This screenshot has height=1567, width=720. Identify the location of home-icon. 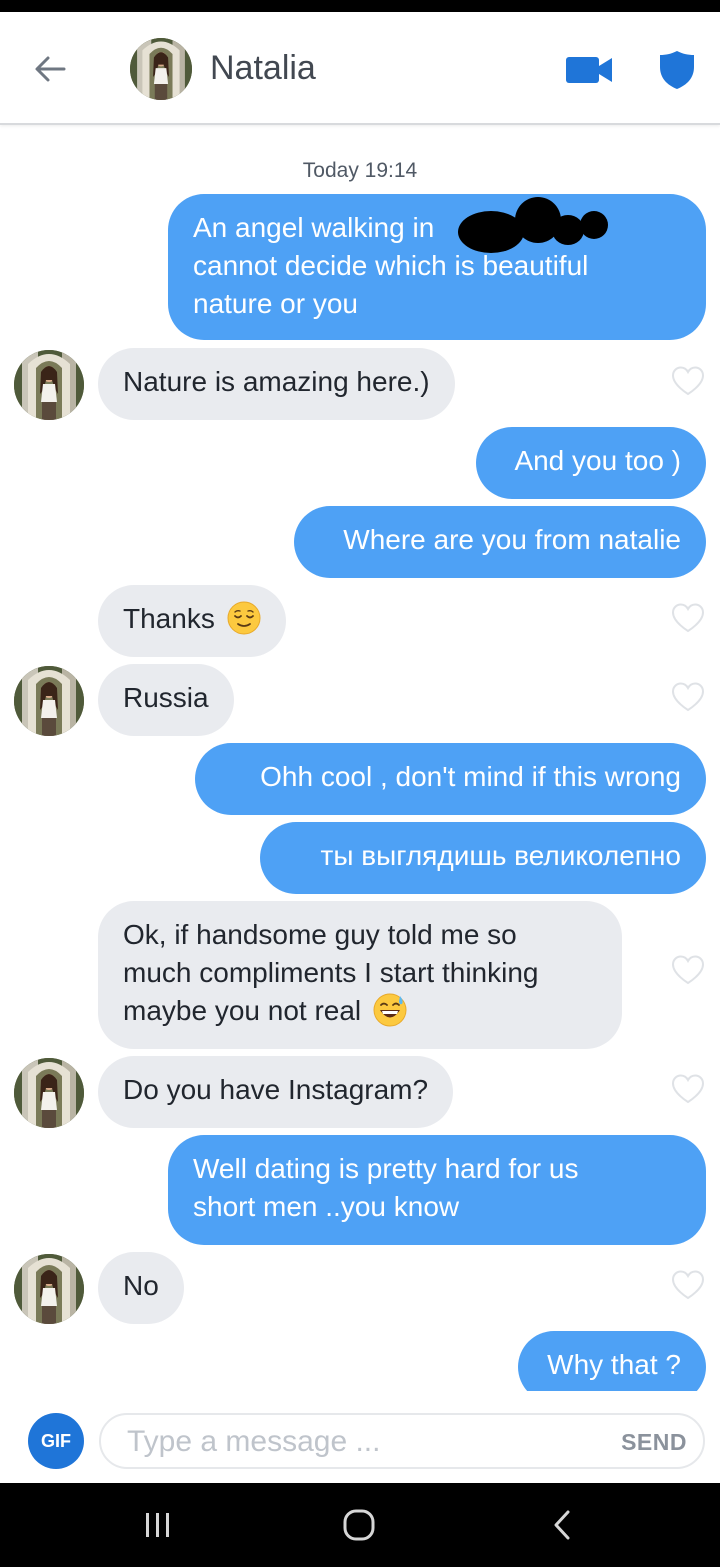
(359, 1525).